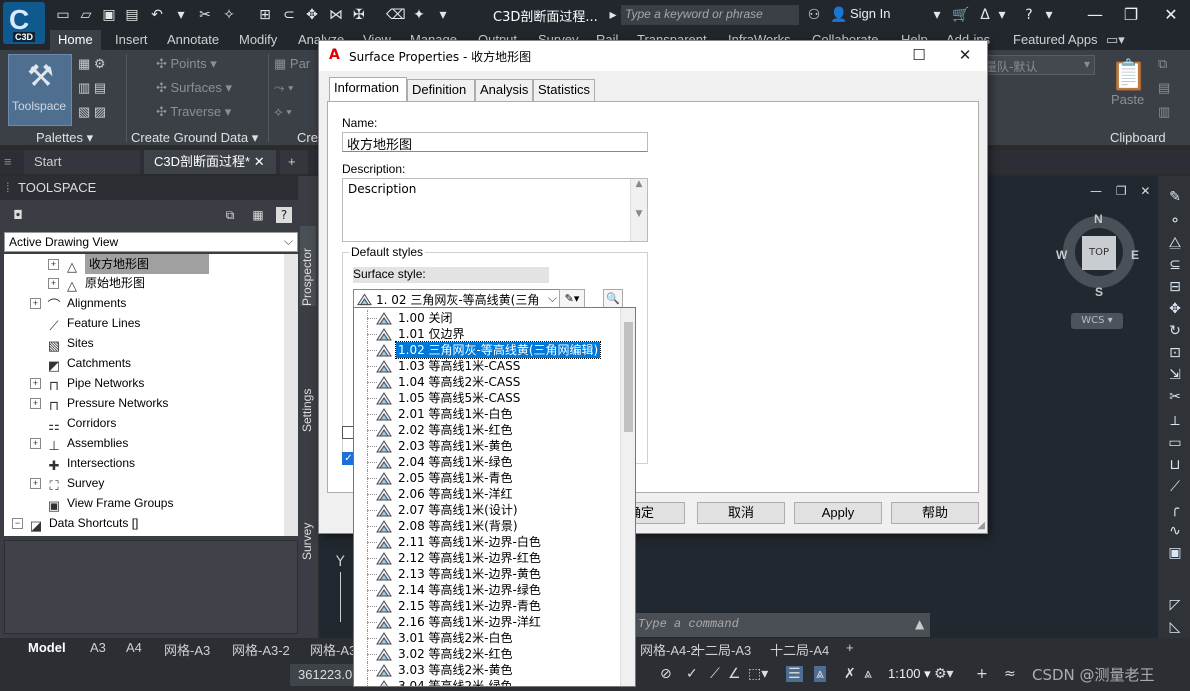 This screenshot has height=691, width=1190. What do you see at coordinates (850, 647) in the screenshot?
I see `add-layout-button: +` at bounding box center [850, 647].